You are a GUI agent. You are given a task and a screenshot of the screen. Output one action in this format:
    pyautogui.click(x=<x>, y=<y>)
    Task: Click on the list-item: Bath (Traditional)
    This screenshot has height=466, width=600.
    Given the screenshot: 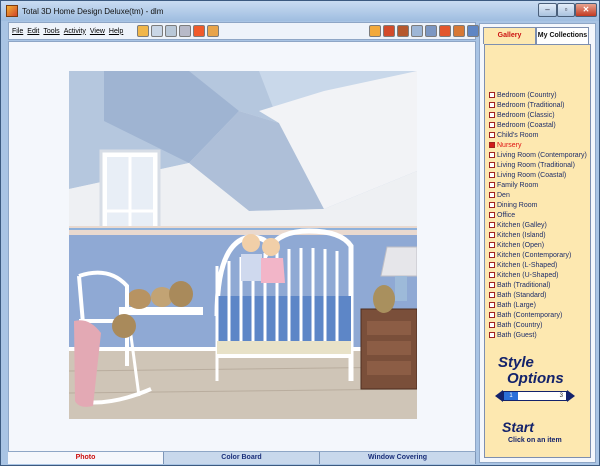 What is the action you would take?
    pyautogui.click(x=538, y=285)
    